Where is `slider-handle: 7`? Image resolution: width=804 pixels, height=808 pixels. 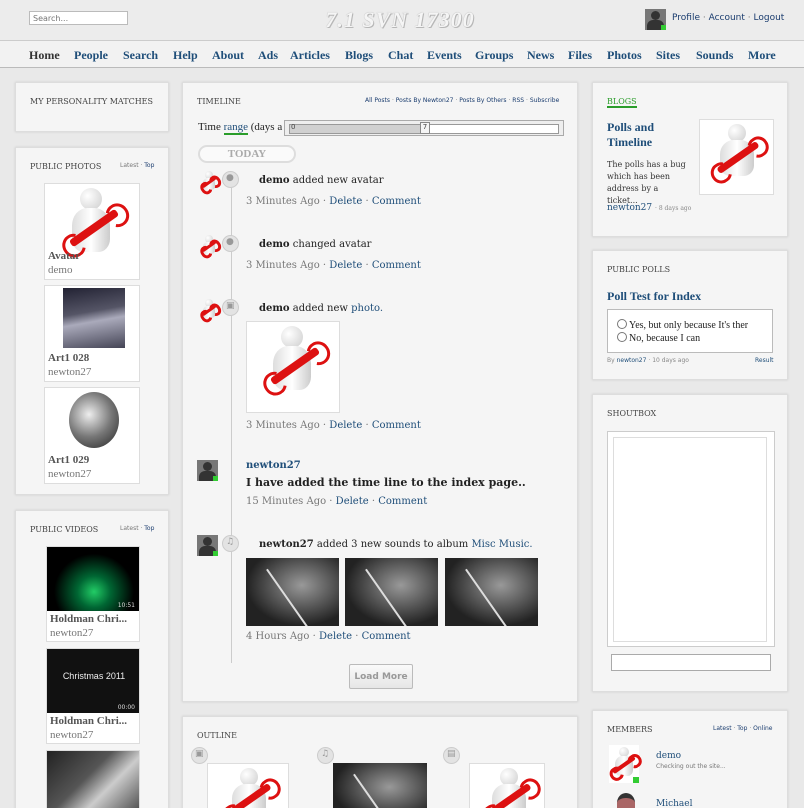
slider-handle: 7 is located at coordinates (425, 128).